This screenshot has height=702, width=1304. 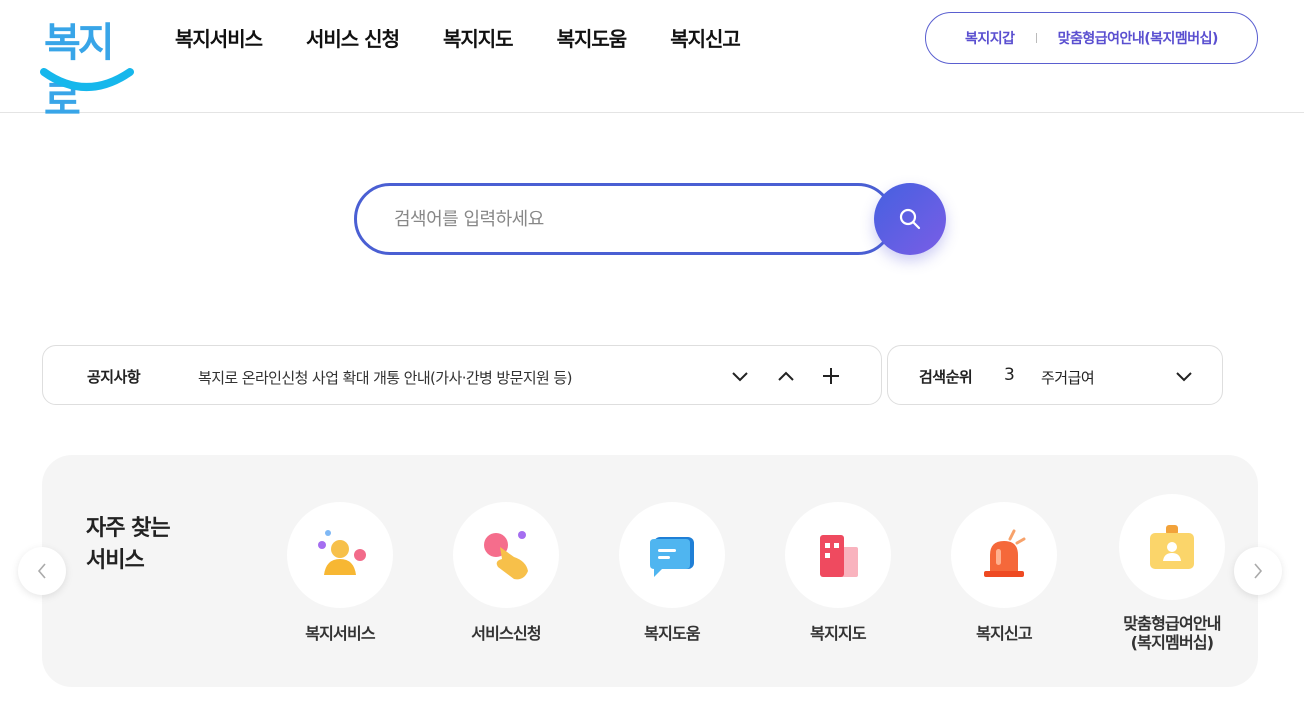 What do you see at coordinates (1009, 375) in the screenshot?
I see `ranking-number: 3` at bounding box center [1009, 375].